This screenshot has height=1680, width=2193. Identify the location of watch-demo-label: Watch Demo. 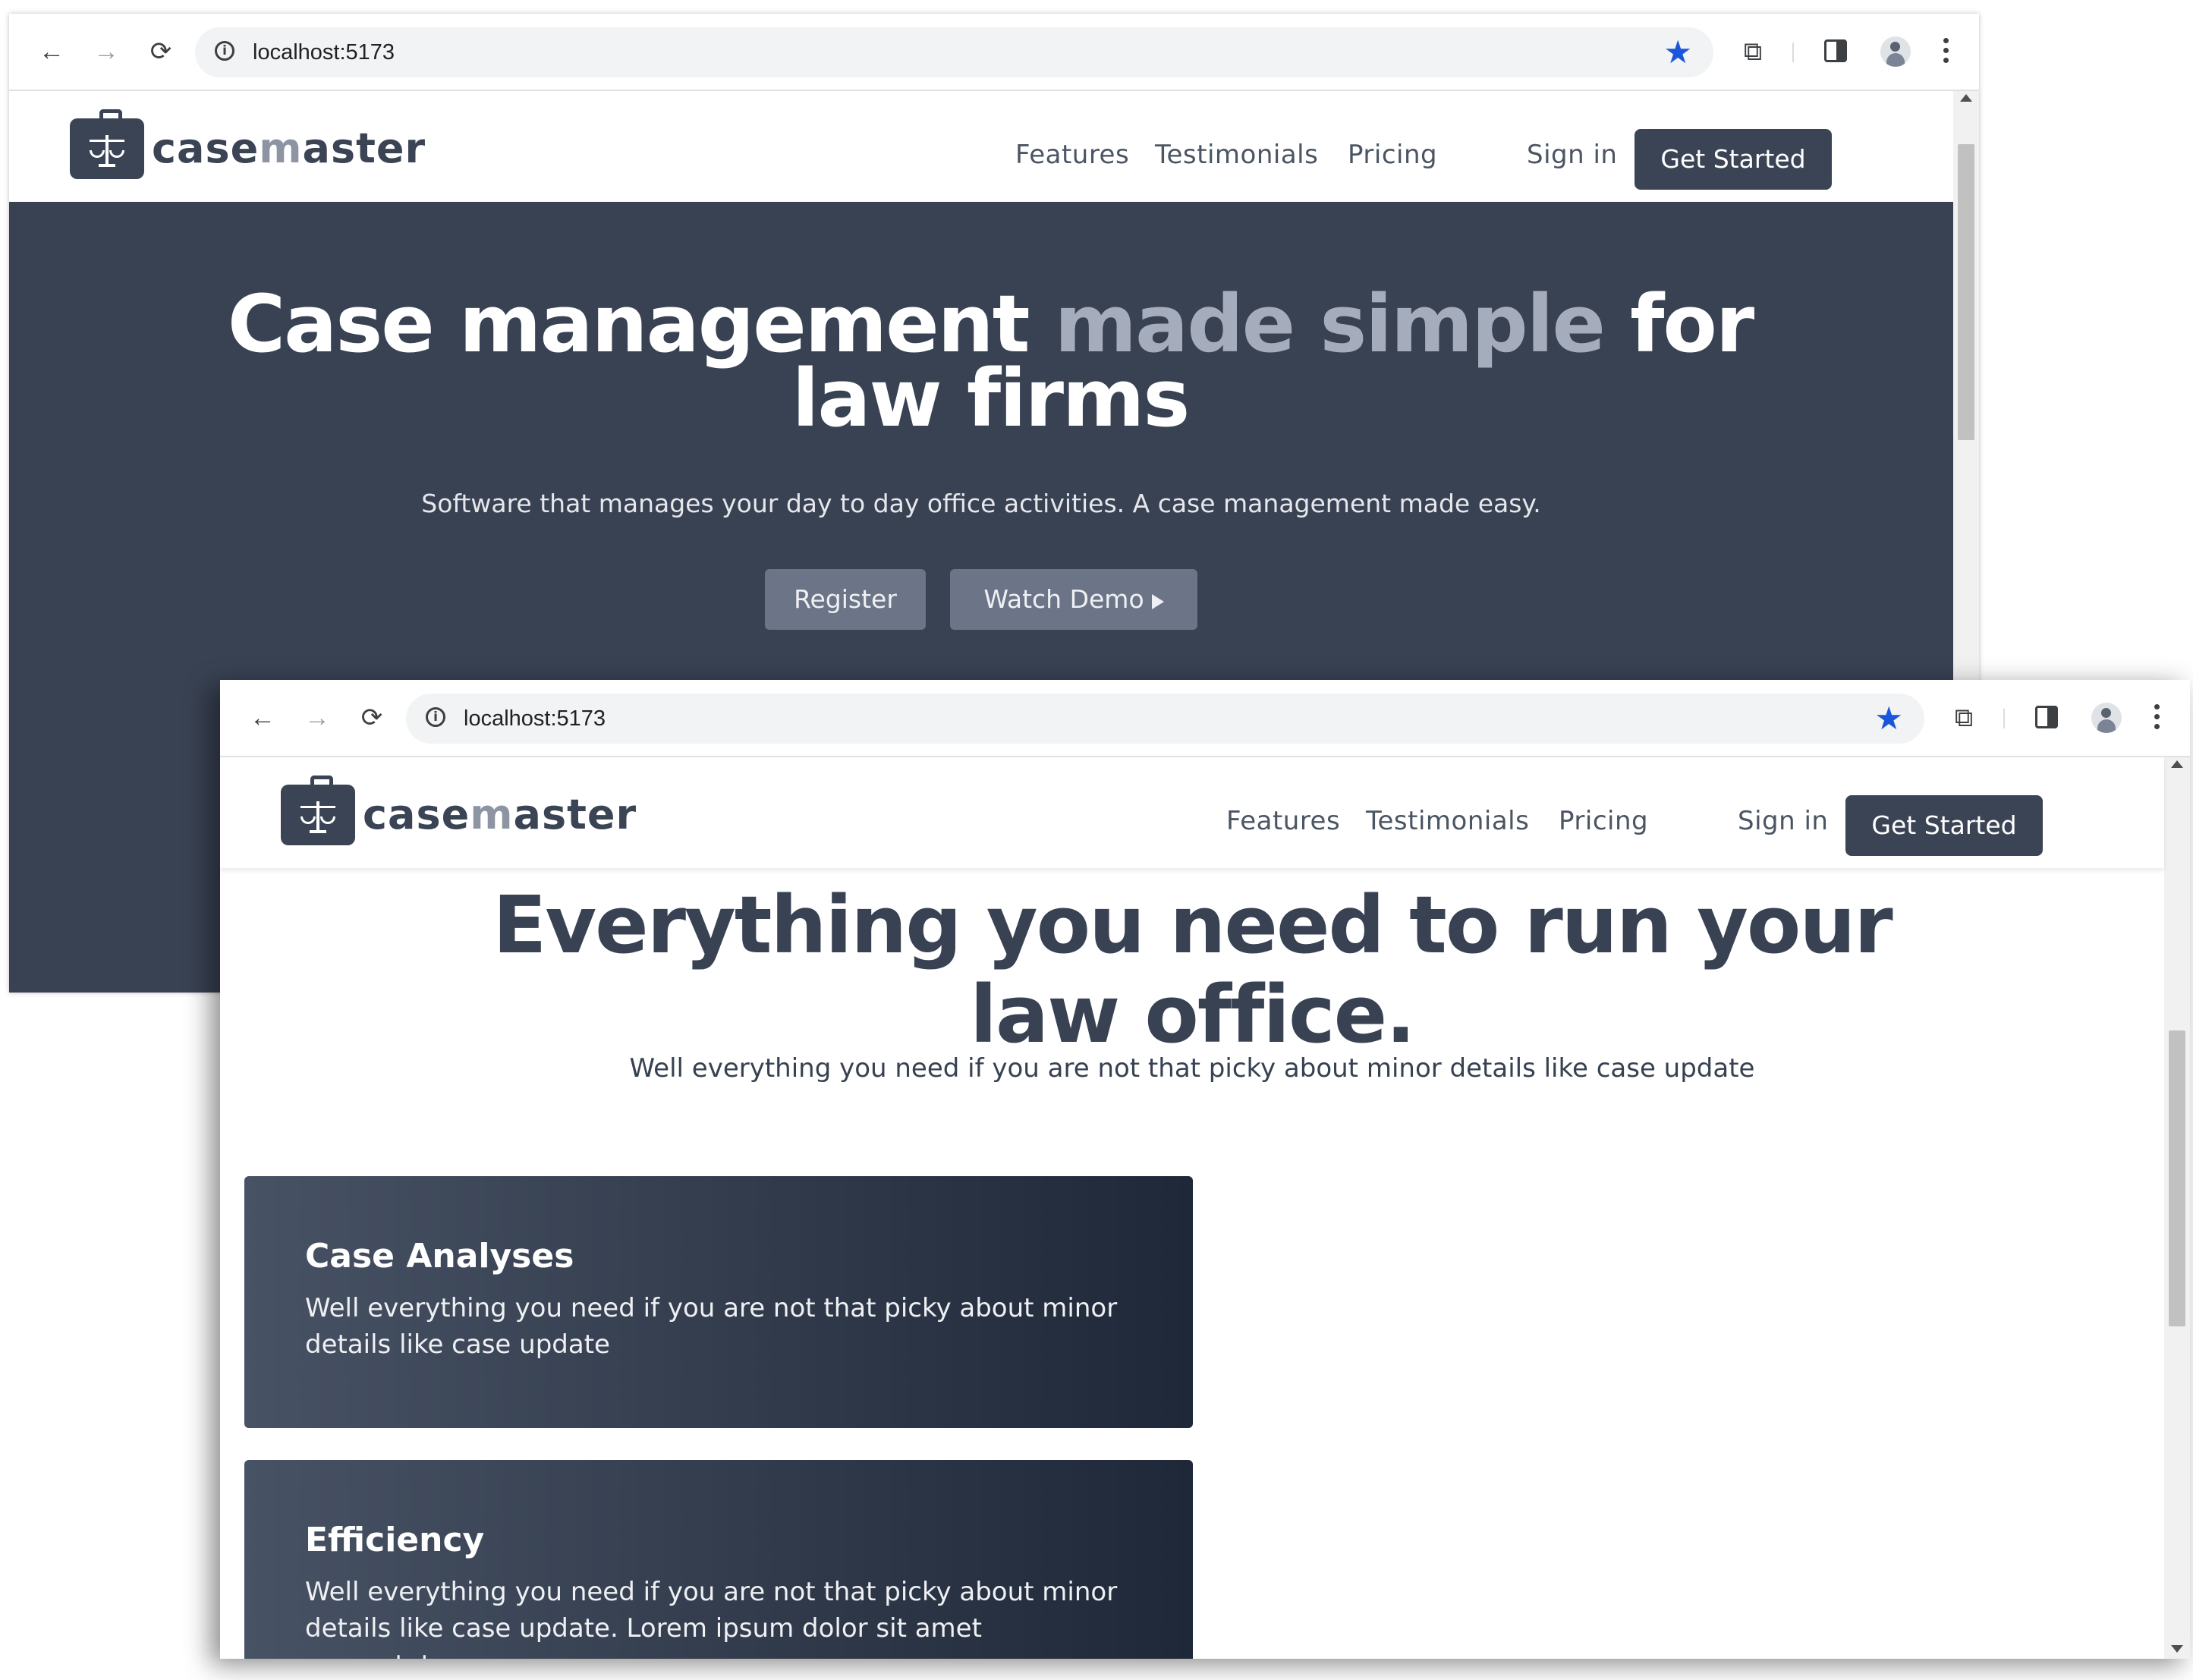
(1063, 599).